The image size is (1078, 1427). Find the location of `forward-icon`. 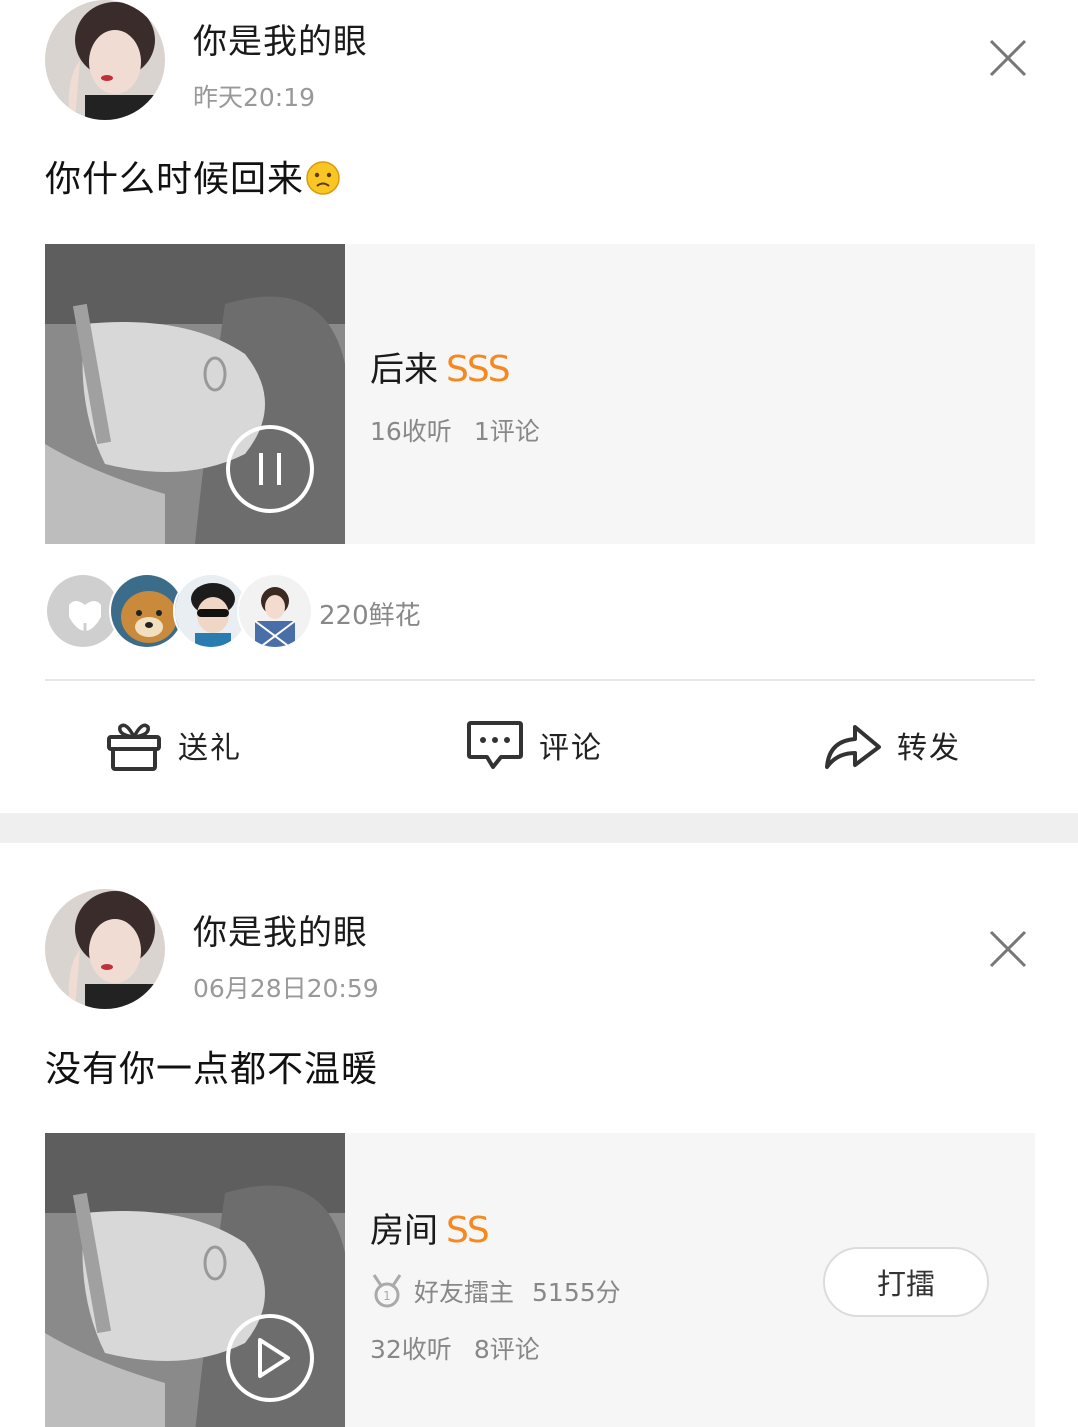

forward-icon is located at coordinates (853, 747).